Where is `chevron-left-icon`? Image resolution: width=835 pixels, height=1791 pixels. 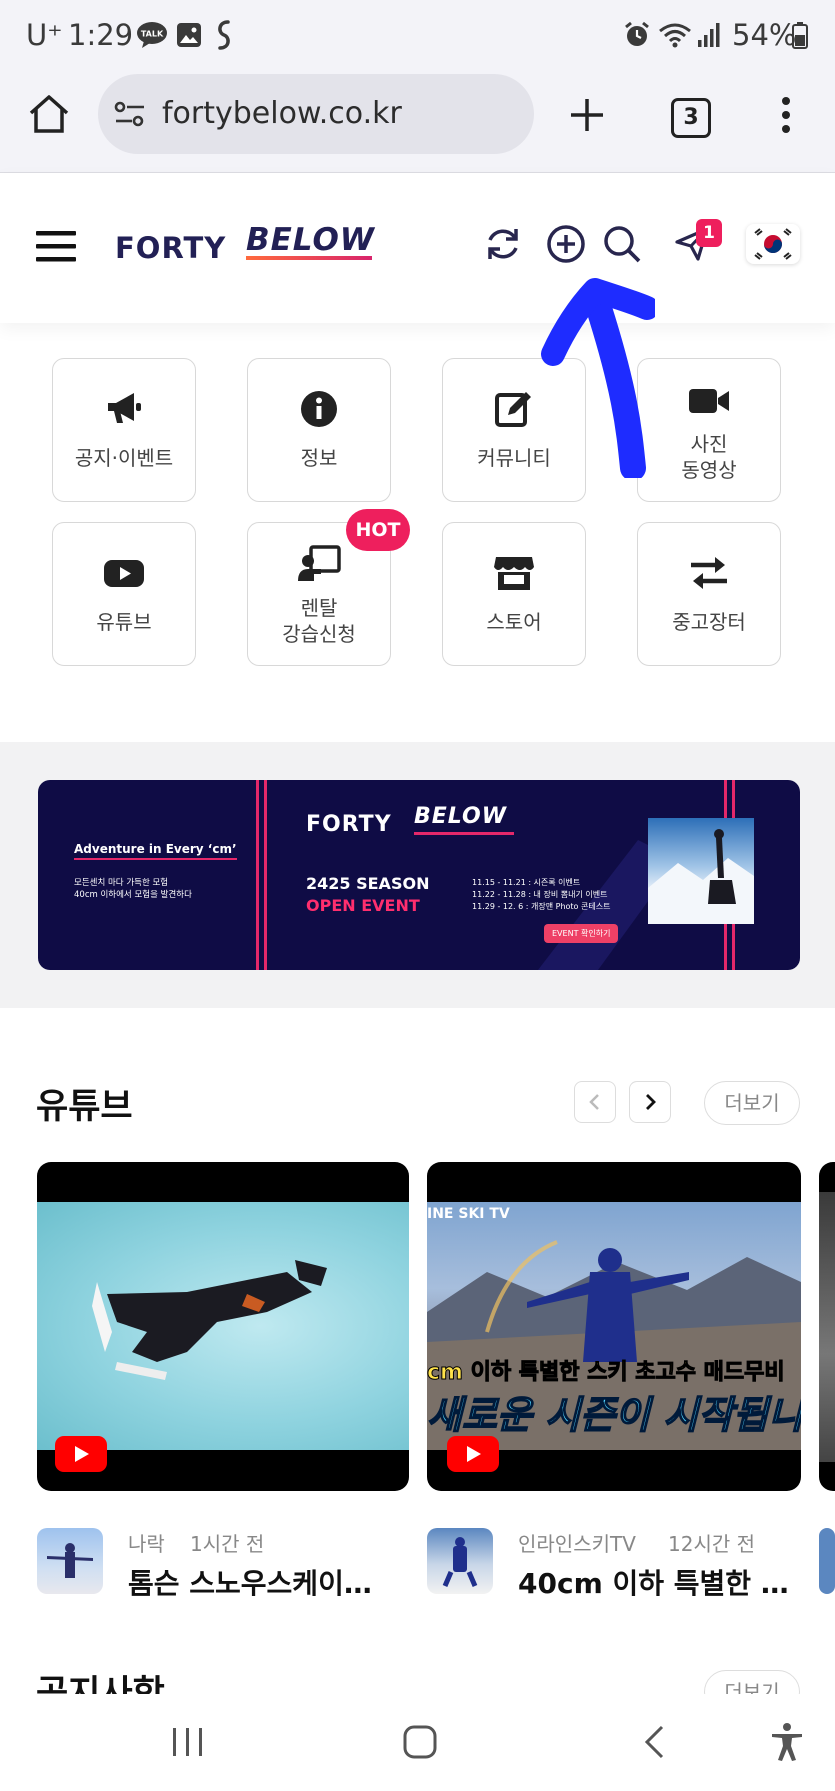
chevron-left-icon is located at coordinates (594, 1102).